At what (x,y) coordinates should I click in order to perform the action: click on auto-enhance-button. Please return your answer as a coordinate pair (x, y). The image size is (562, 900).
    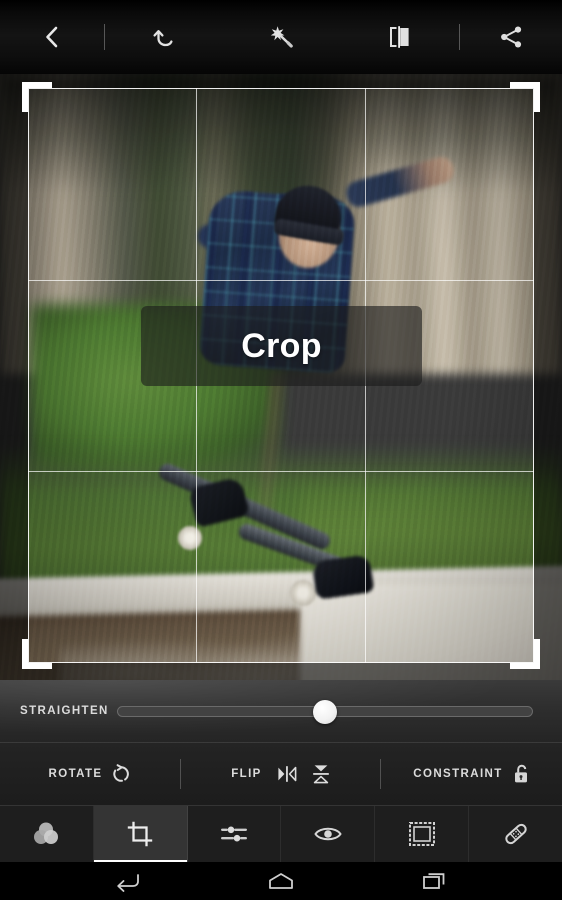
    Looking at the image, I should click on (281, 37).